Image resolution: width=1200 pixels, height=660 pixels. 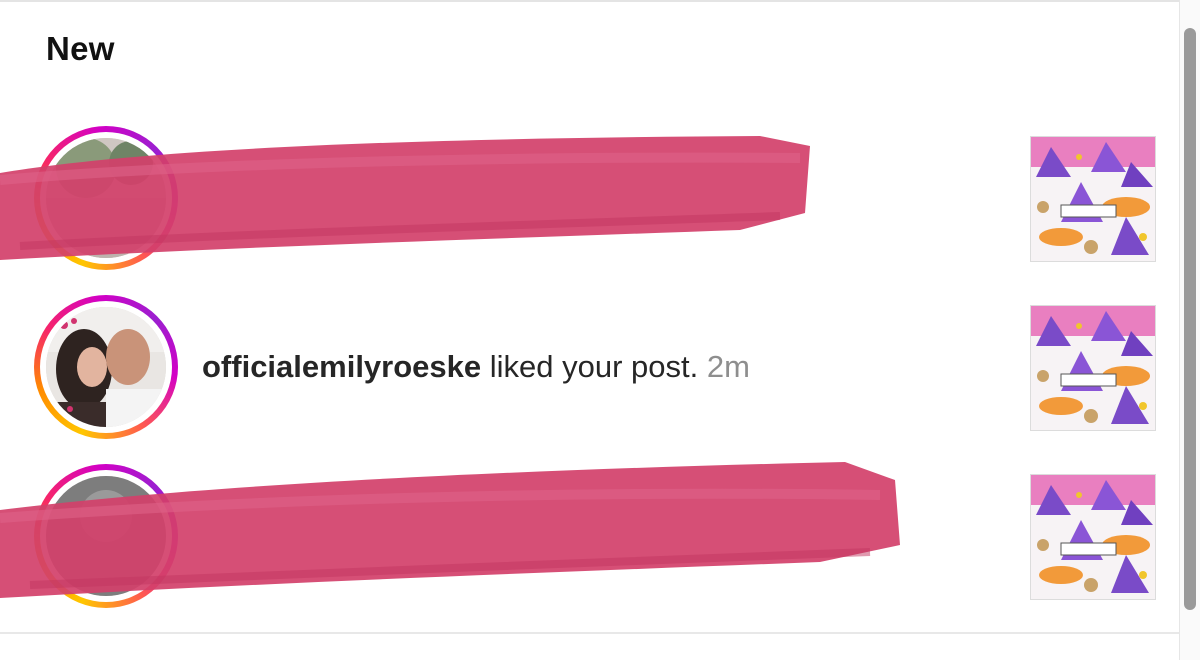 I want to click on notification-time: 2m, so click(x=728, y=366).